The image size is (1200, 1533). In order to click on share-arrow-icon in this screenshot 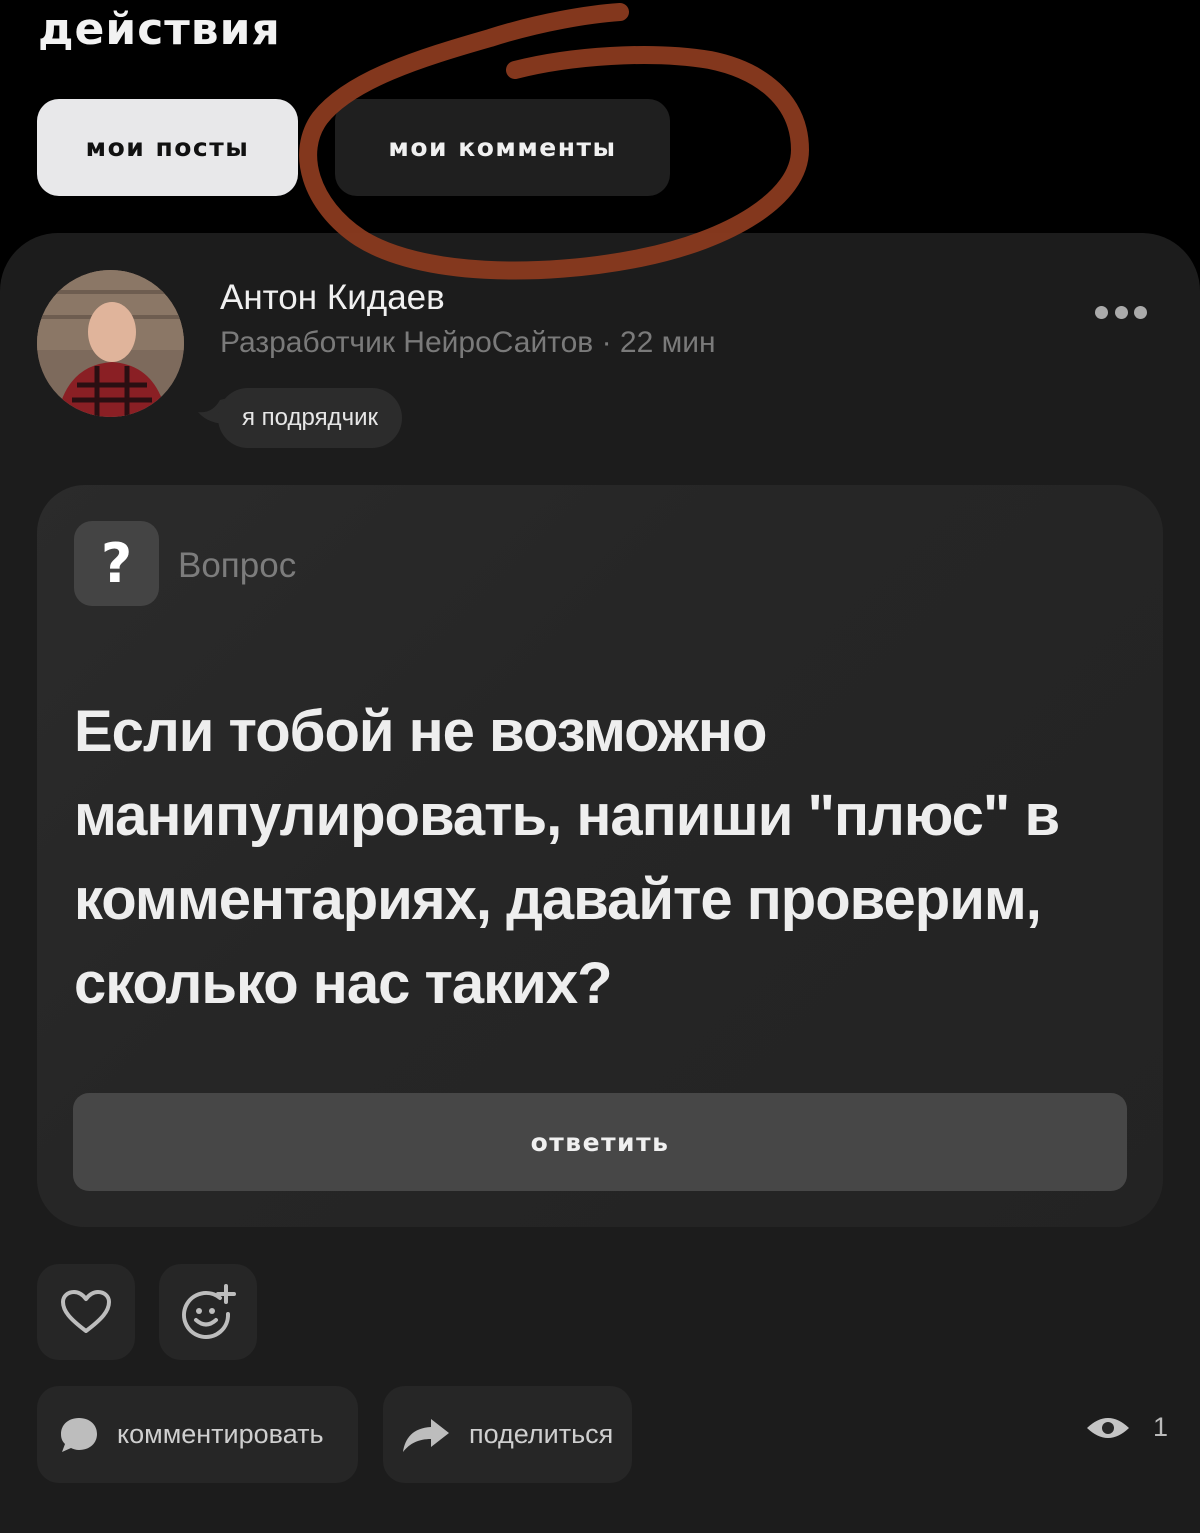, I will do `click(426, 1435)`.